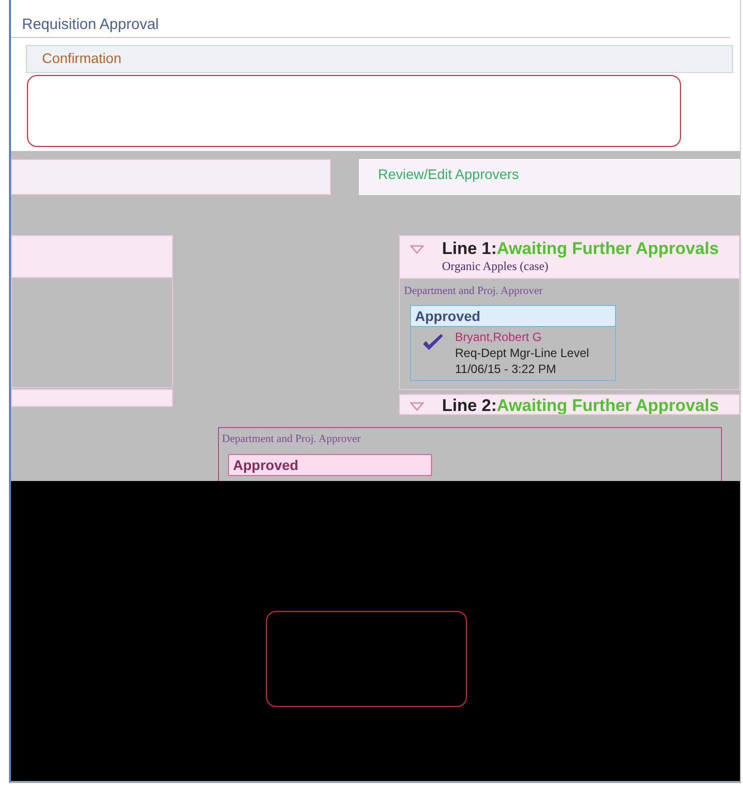 This screenshot has width=743, height=792. Describe the element at coordinates (379, 59) in the screenshot. I see `section-header: Confirmation` at that location.